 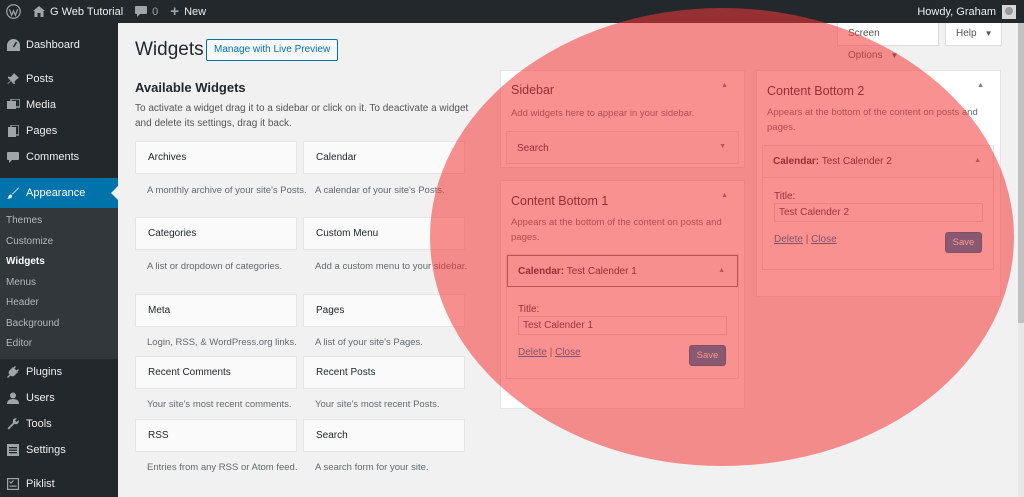 What do you see at coordinates (169, 49) in the screenshot?
I see `page-title: Widgets` at bounding box center [169, 49].